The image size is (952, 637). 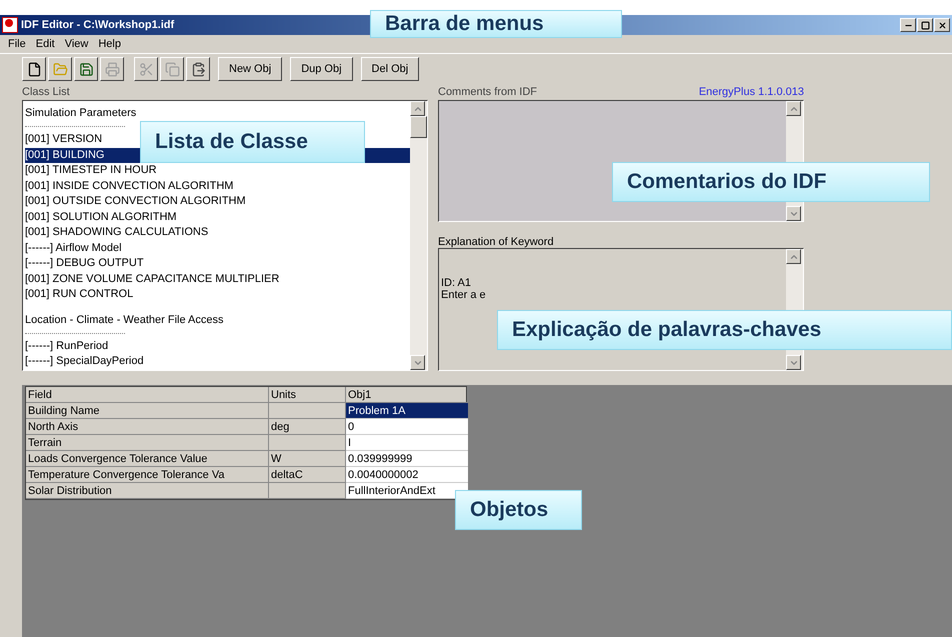 What do you see at coordinates (147, 411) in the screenshot?
I see `field-cell: Building Name` at bounding box center [147, 411].